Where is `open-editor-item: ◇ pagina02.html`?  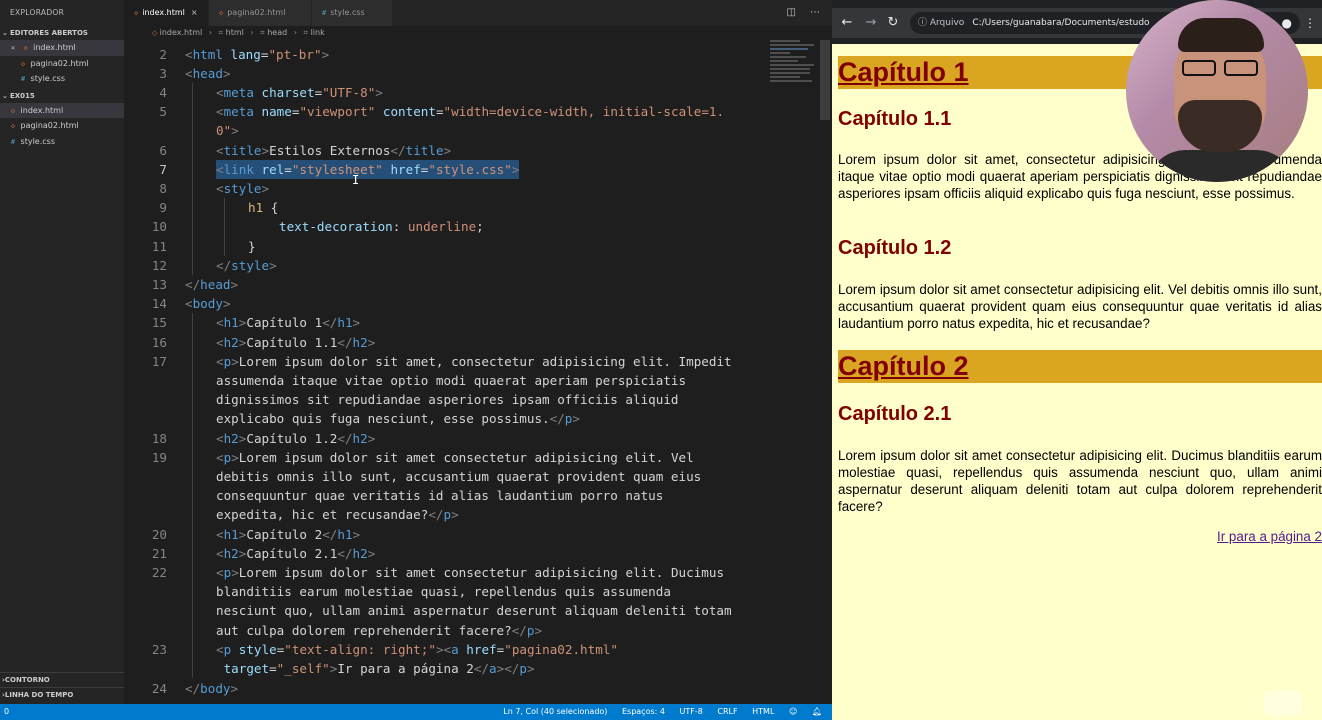
open-editor-item: ◇ pagina02.html is located at coordinates (62, 64).